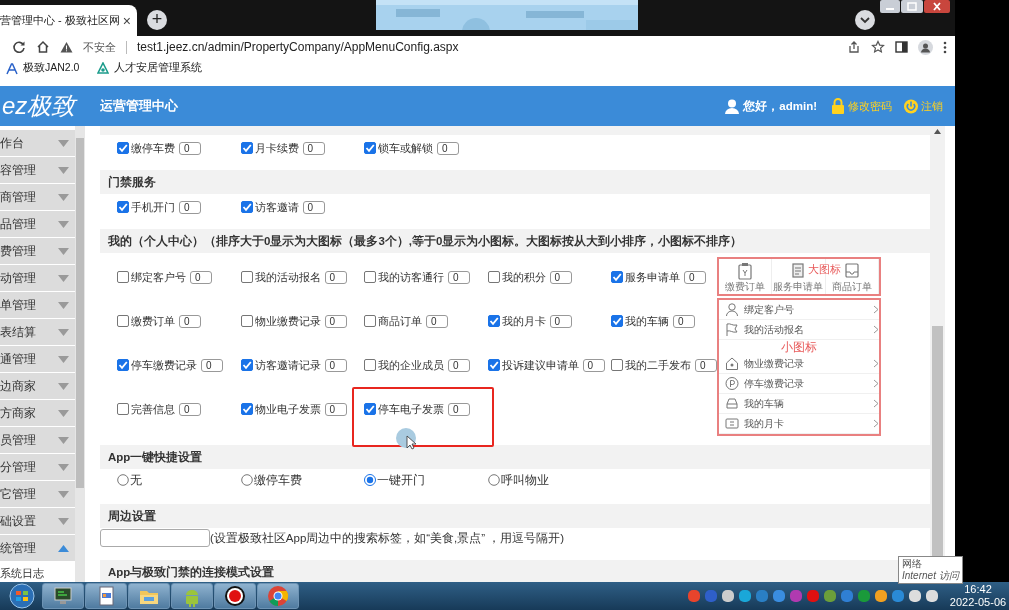  I want to click on new-tab-button: +, so click(157, 20).